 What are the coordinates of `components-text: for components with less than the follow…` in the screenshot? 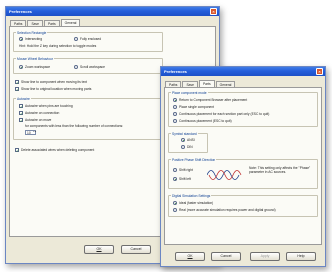 It's located at (74, 126).